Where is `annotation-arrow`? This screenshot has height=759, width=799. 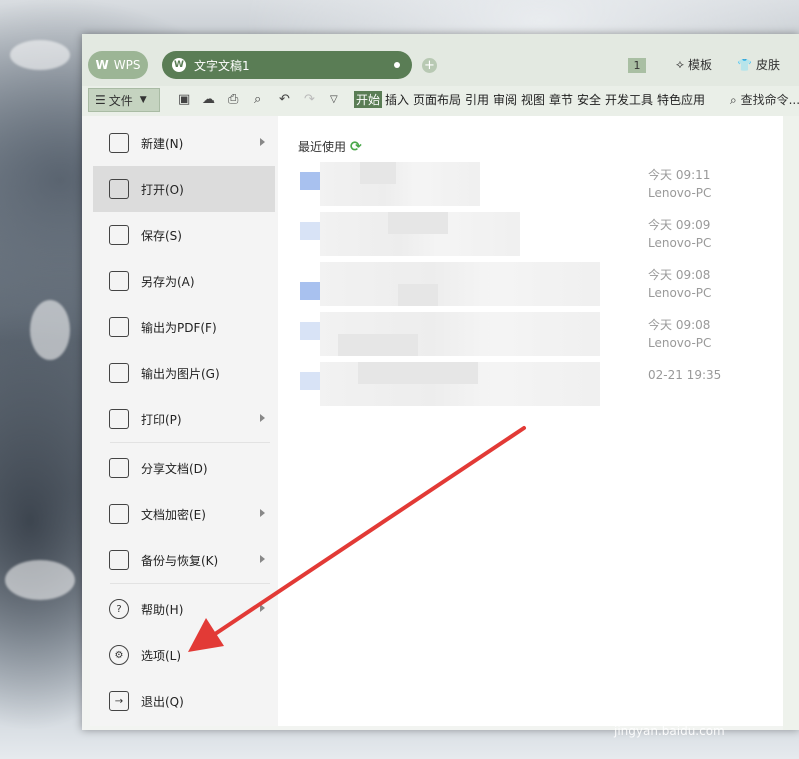
annotation-arrow is located at coordinates (357, 539).